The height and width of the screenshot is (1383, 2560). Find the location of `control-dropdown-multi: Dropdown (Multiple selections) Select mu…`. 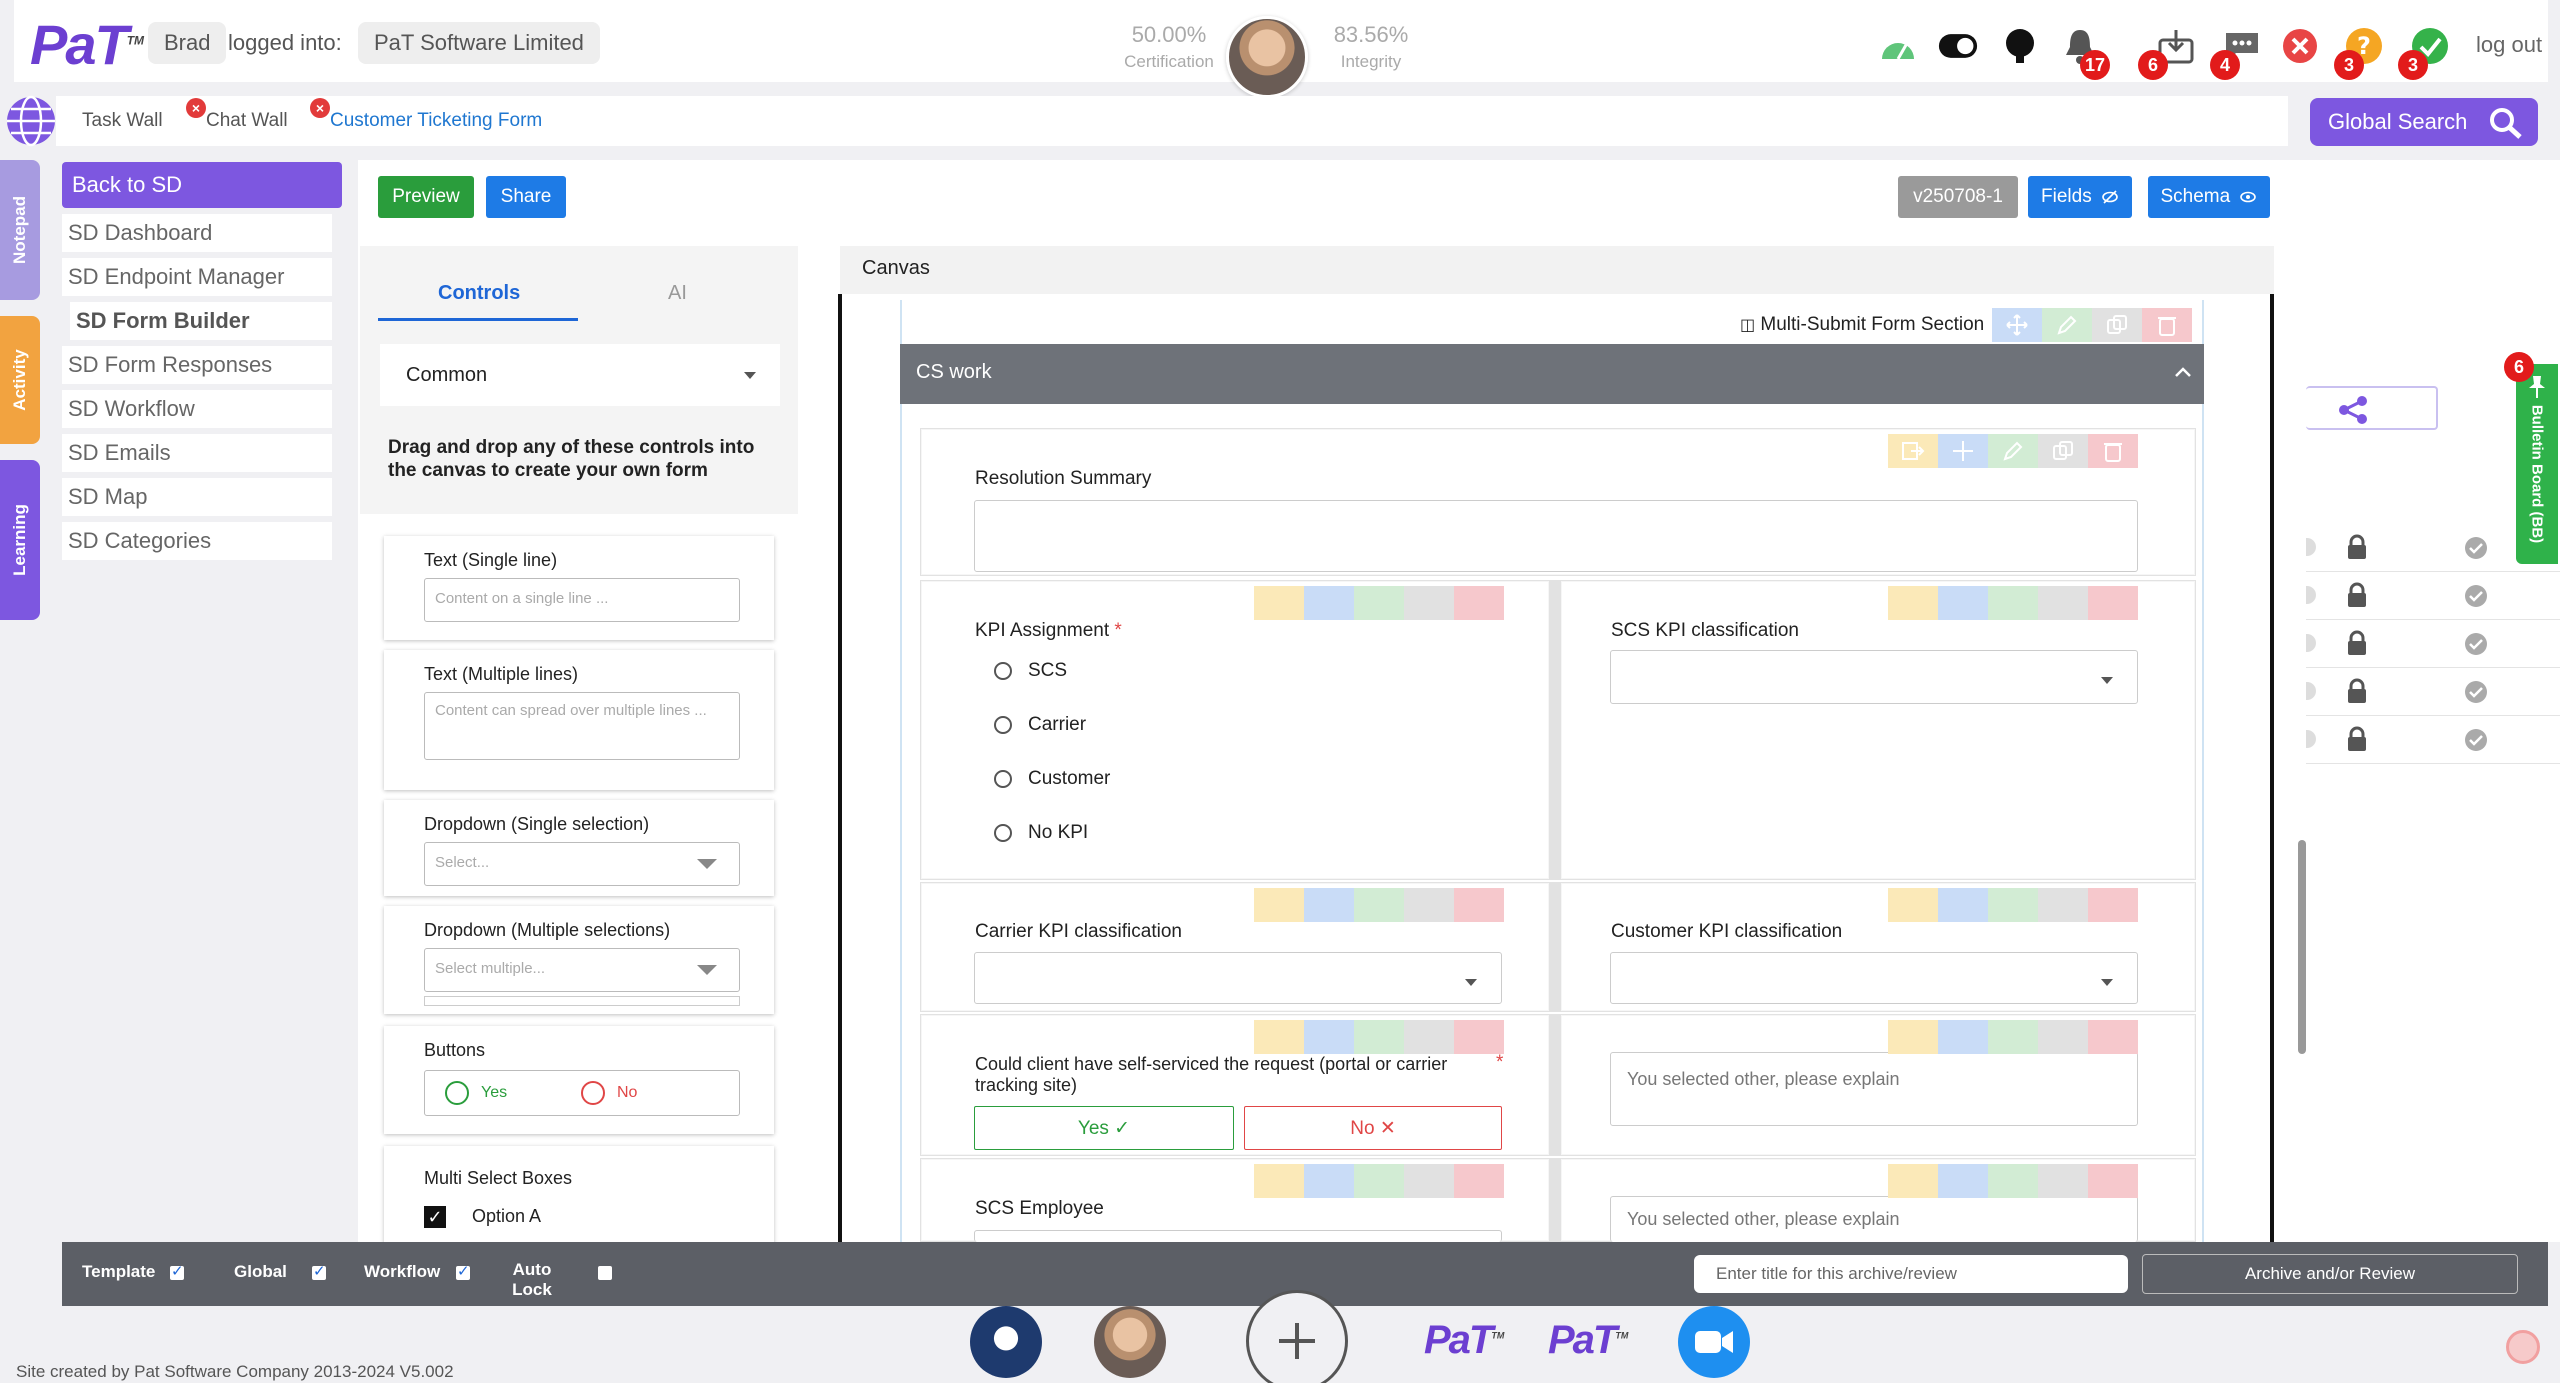

control-dropdown-multi: Dropdown (Multiple selections) Select mu… is located at coordinates (579, 960).